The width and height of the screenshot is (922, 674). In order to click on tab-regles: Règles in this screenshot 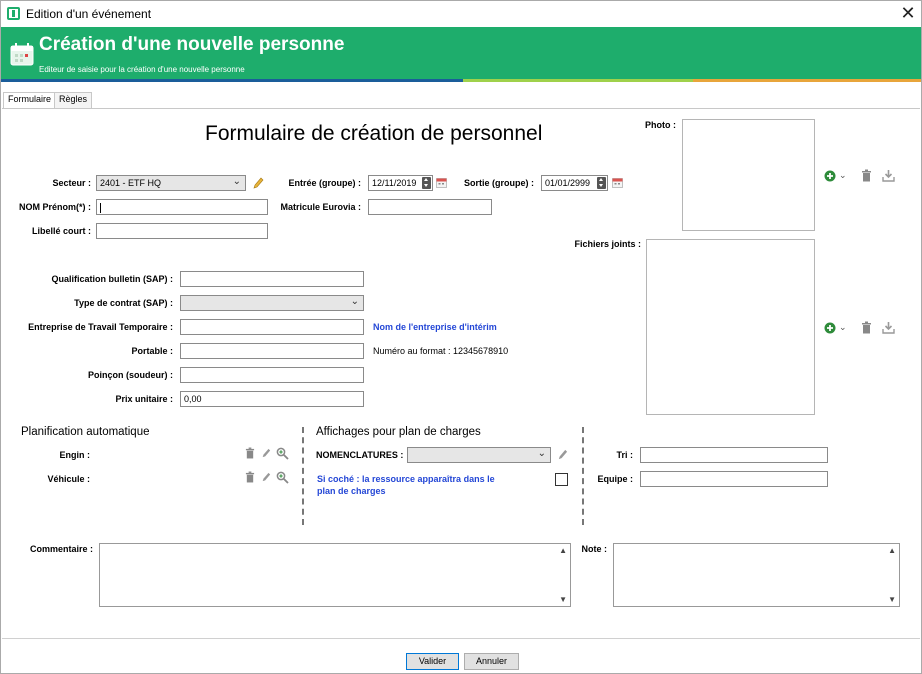, I will do `click(73, 100)`.